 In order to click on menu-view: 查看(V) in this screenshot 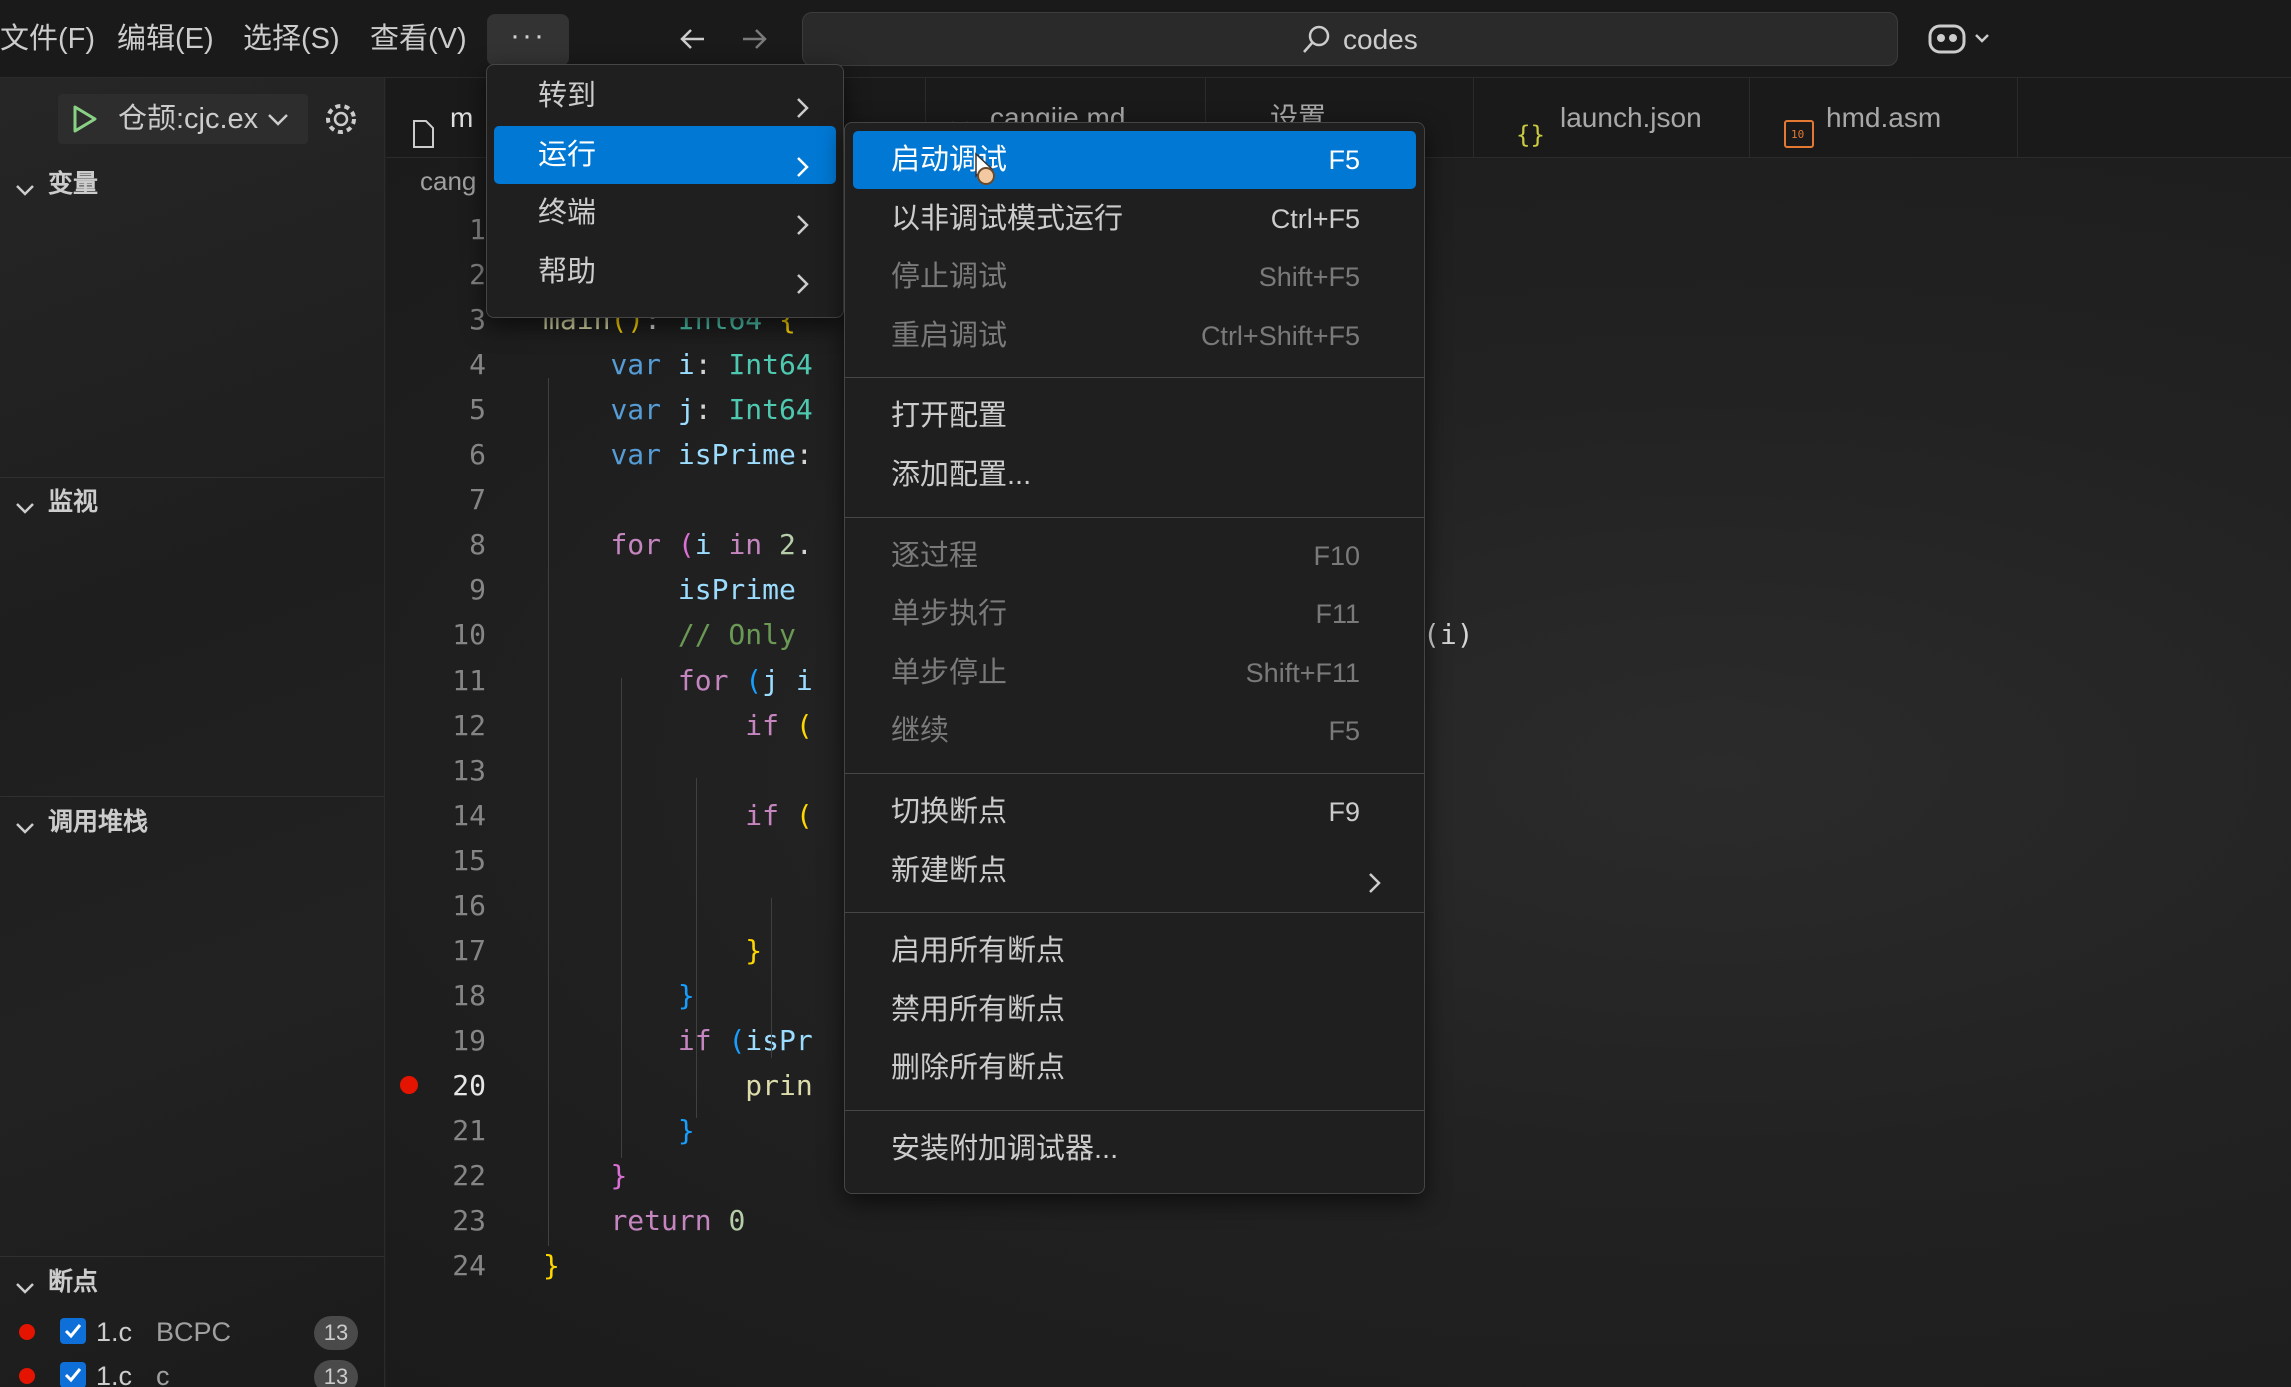, I will do `click(418, 39)`.